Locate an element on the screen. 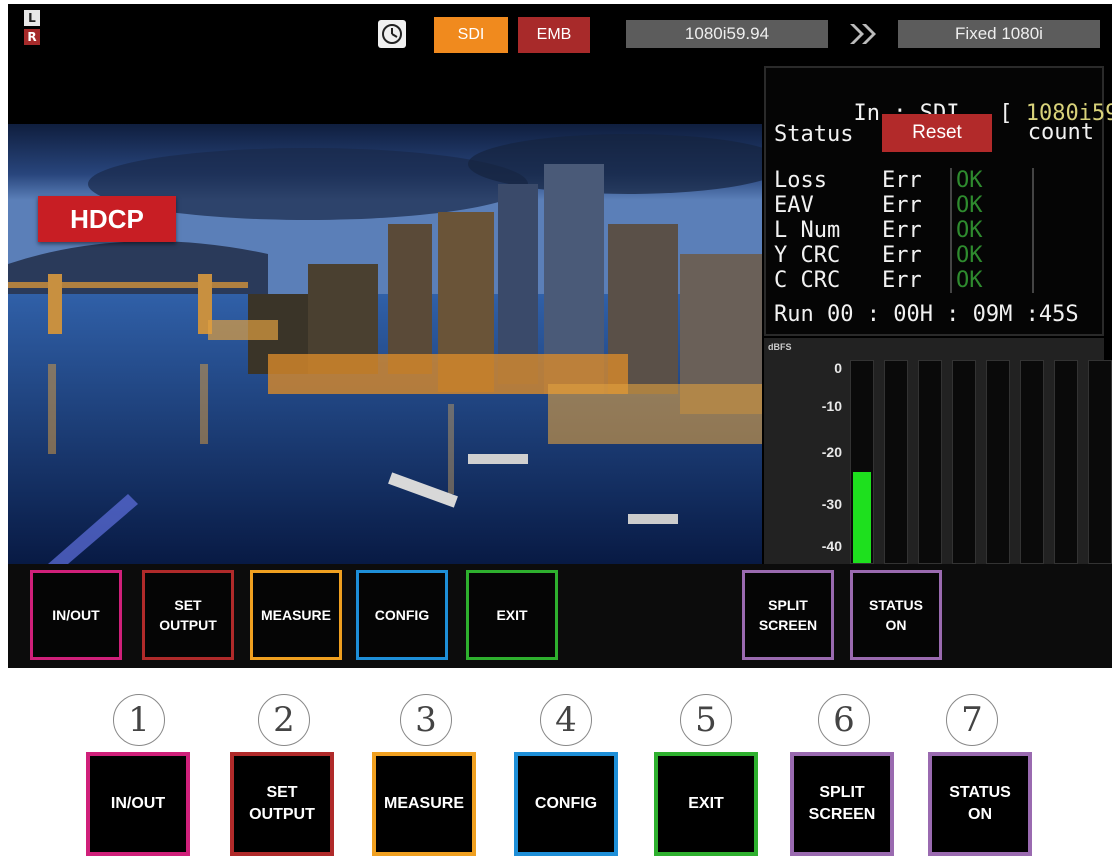  error-row-lnum: L Num Err OK is located at coordinates (904, 230).